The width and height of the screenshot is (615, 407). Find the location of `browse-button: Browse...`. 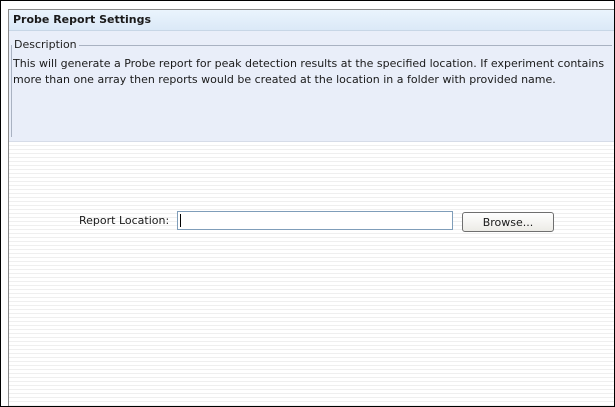

browse-button: Browse... is located at coordinates (508, 222).